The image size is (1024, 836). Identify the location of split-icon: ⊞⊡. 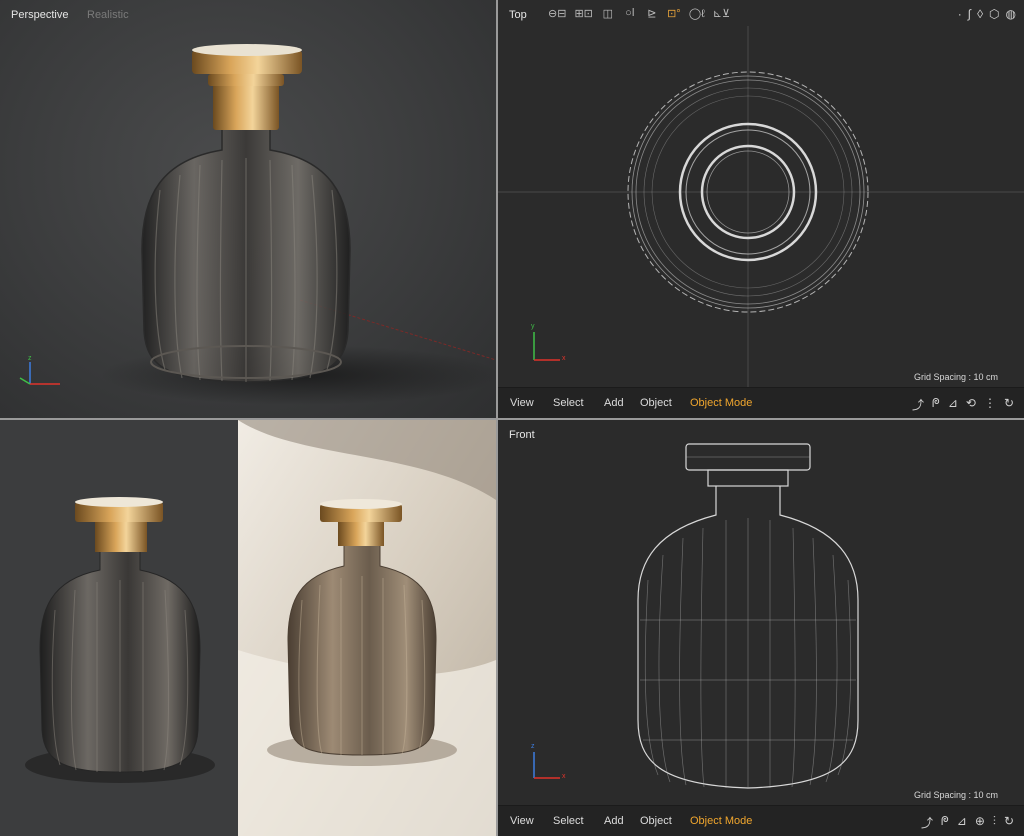
(583, 13).